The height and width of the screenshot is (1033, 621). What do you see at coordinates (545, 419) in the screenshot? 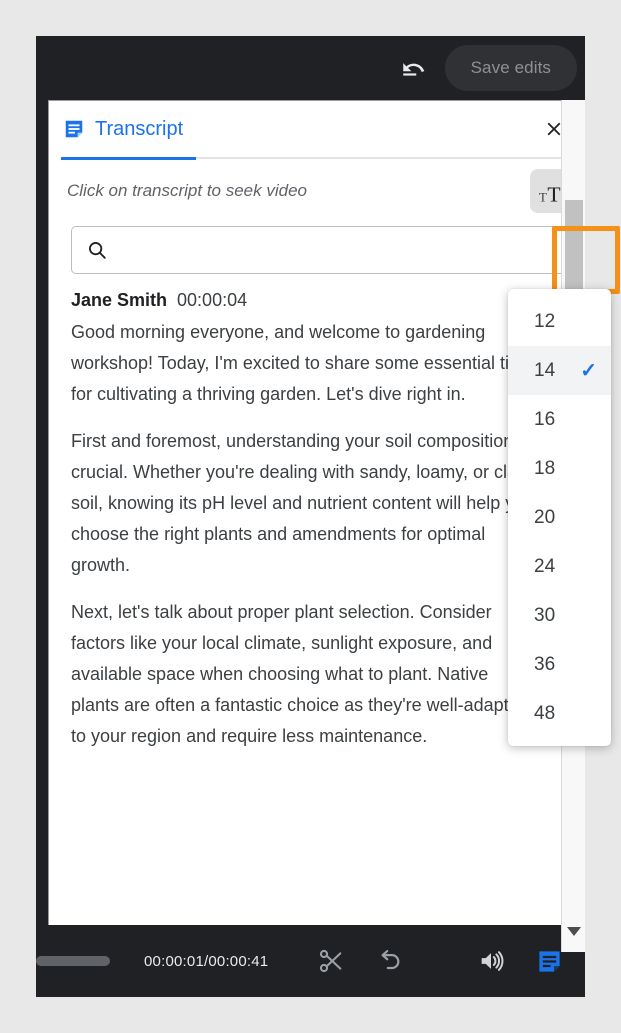
I see `font-size-option-label: 16` at bounding box center [545, 419].